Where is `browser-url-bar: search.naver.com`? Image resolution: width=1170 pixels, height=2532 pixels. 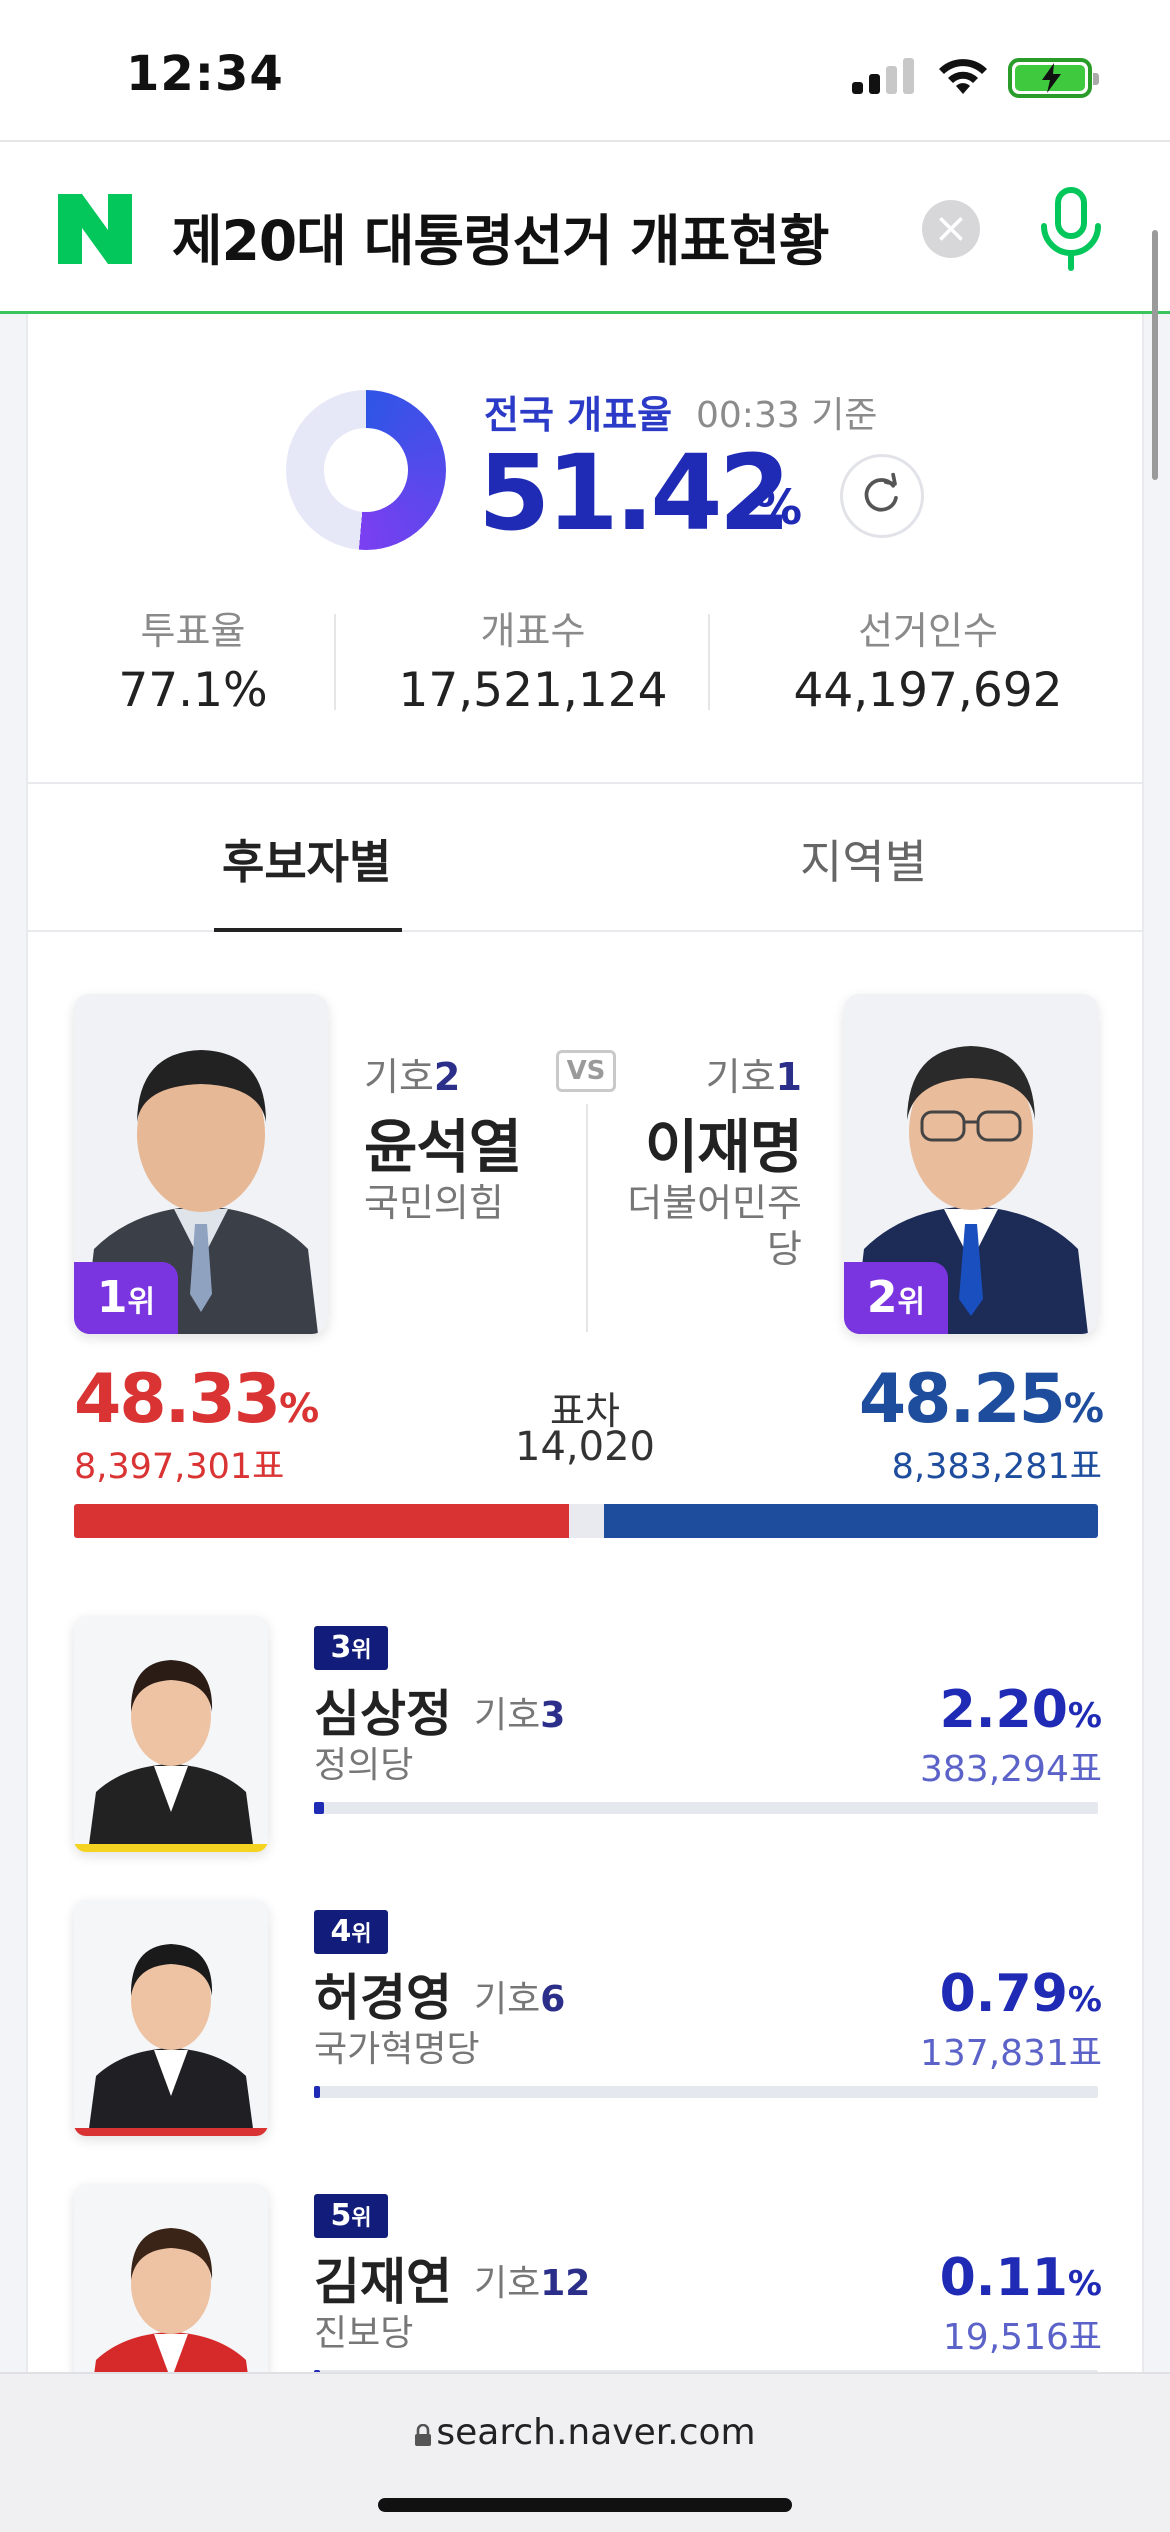
browser-url-bar: search.naver.com is located at coordinates (585, 2452).